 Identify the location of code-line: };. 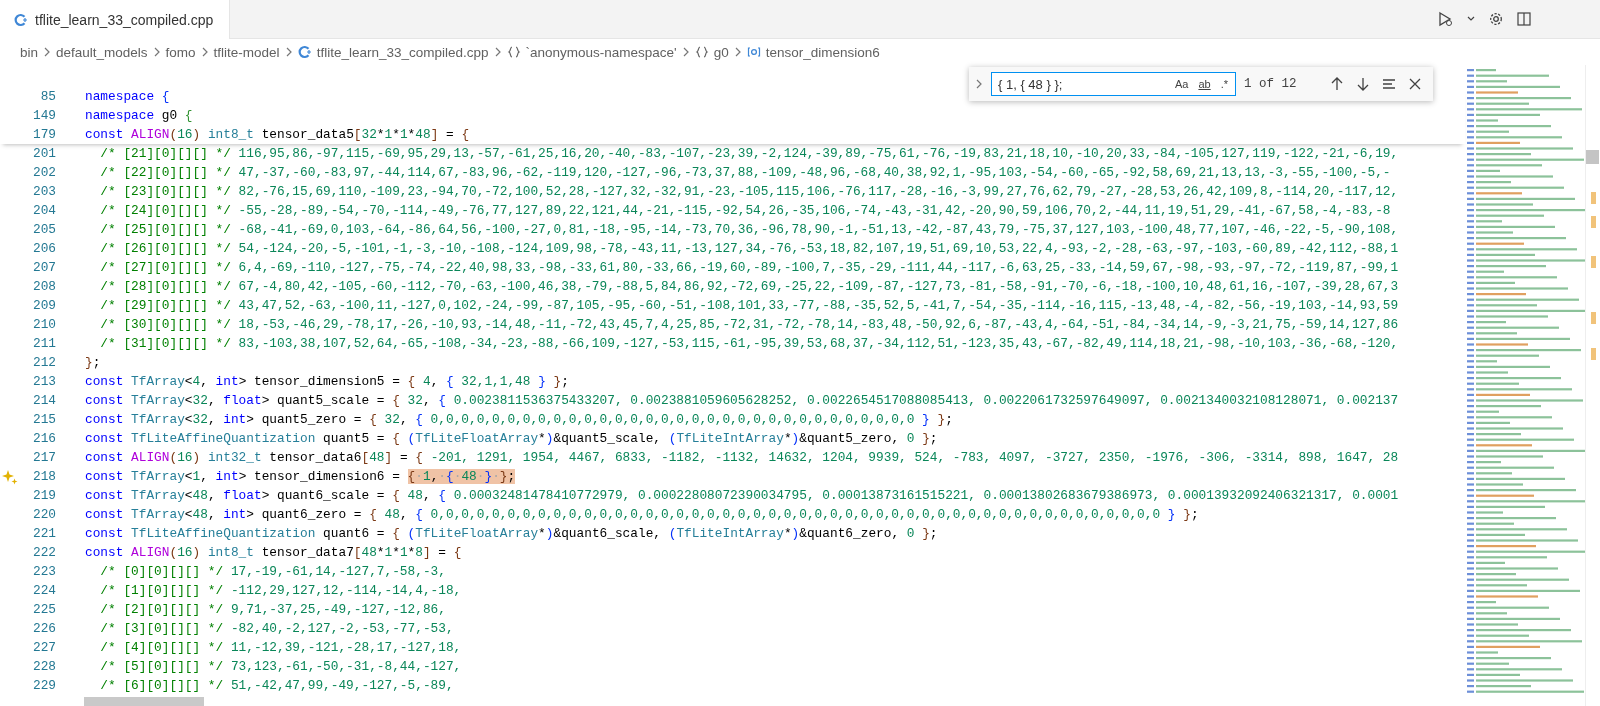
(93, 363).